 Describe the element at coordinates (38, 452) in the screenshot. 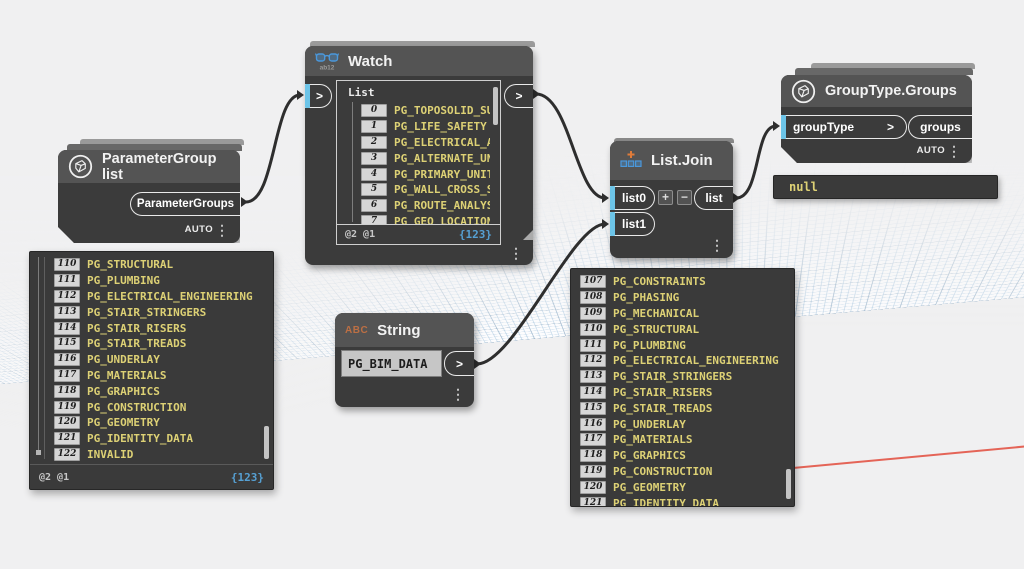

I see `tree-guide-end` at that location.